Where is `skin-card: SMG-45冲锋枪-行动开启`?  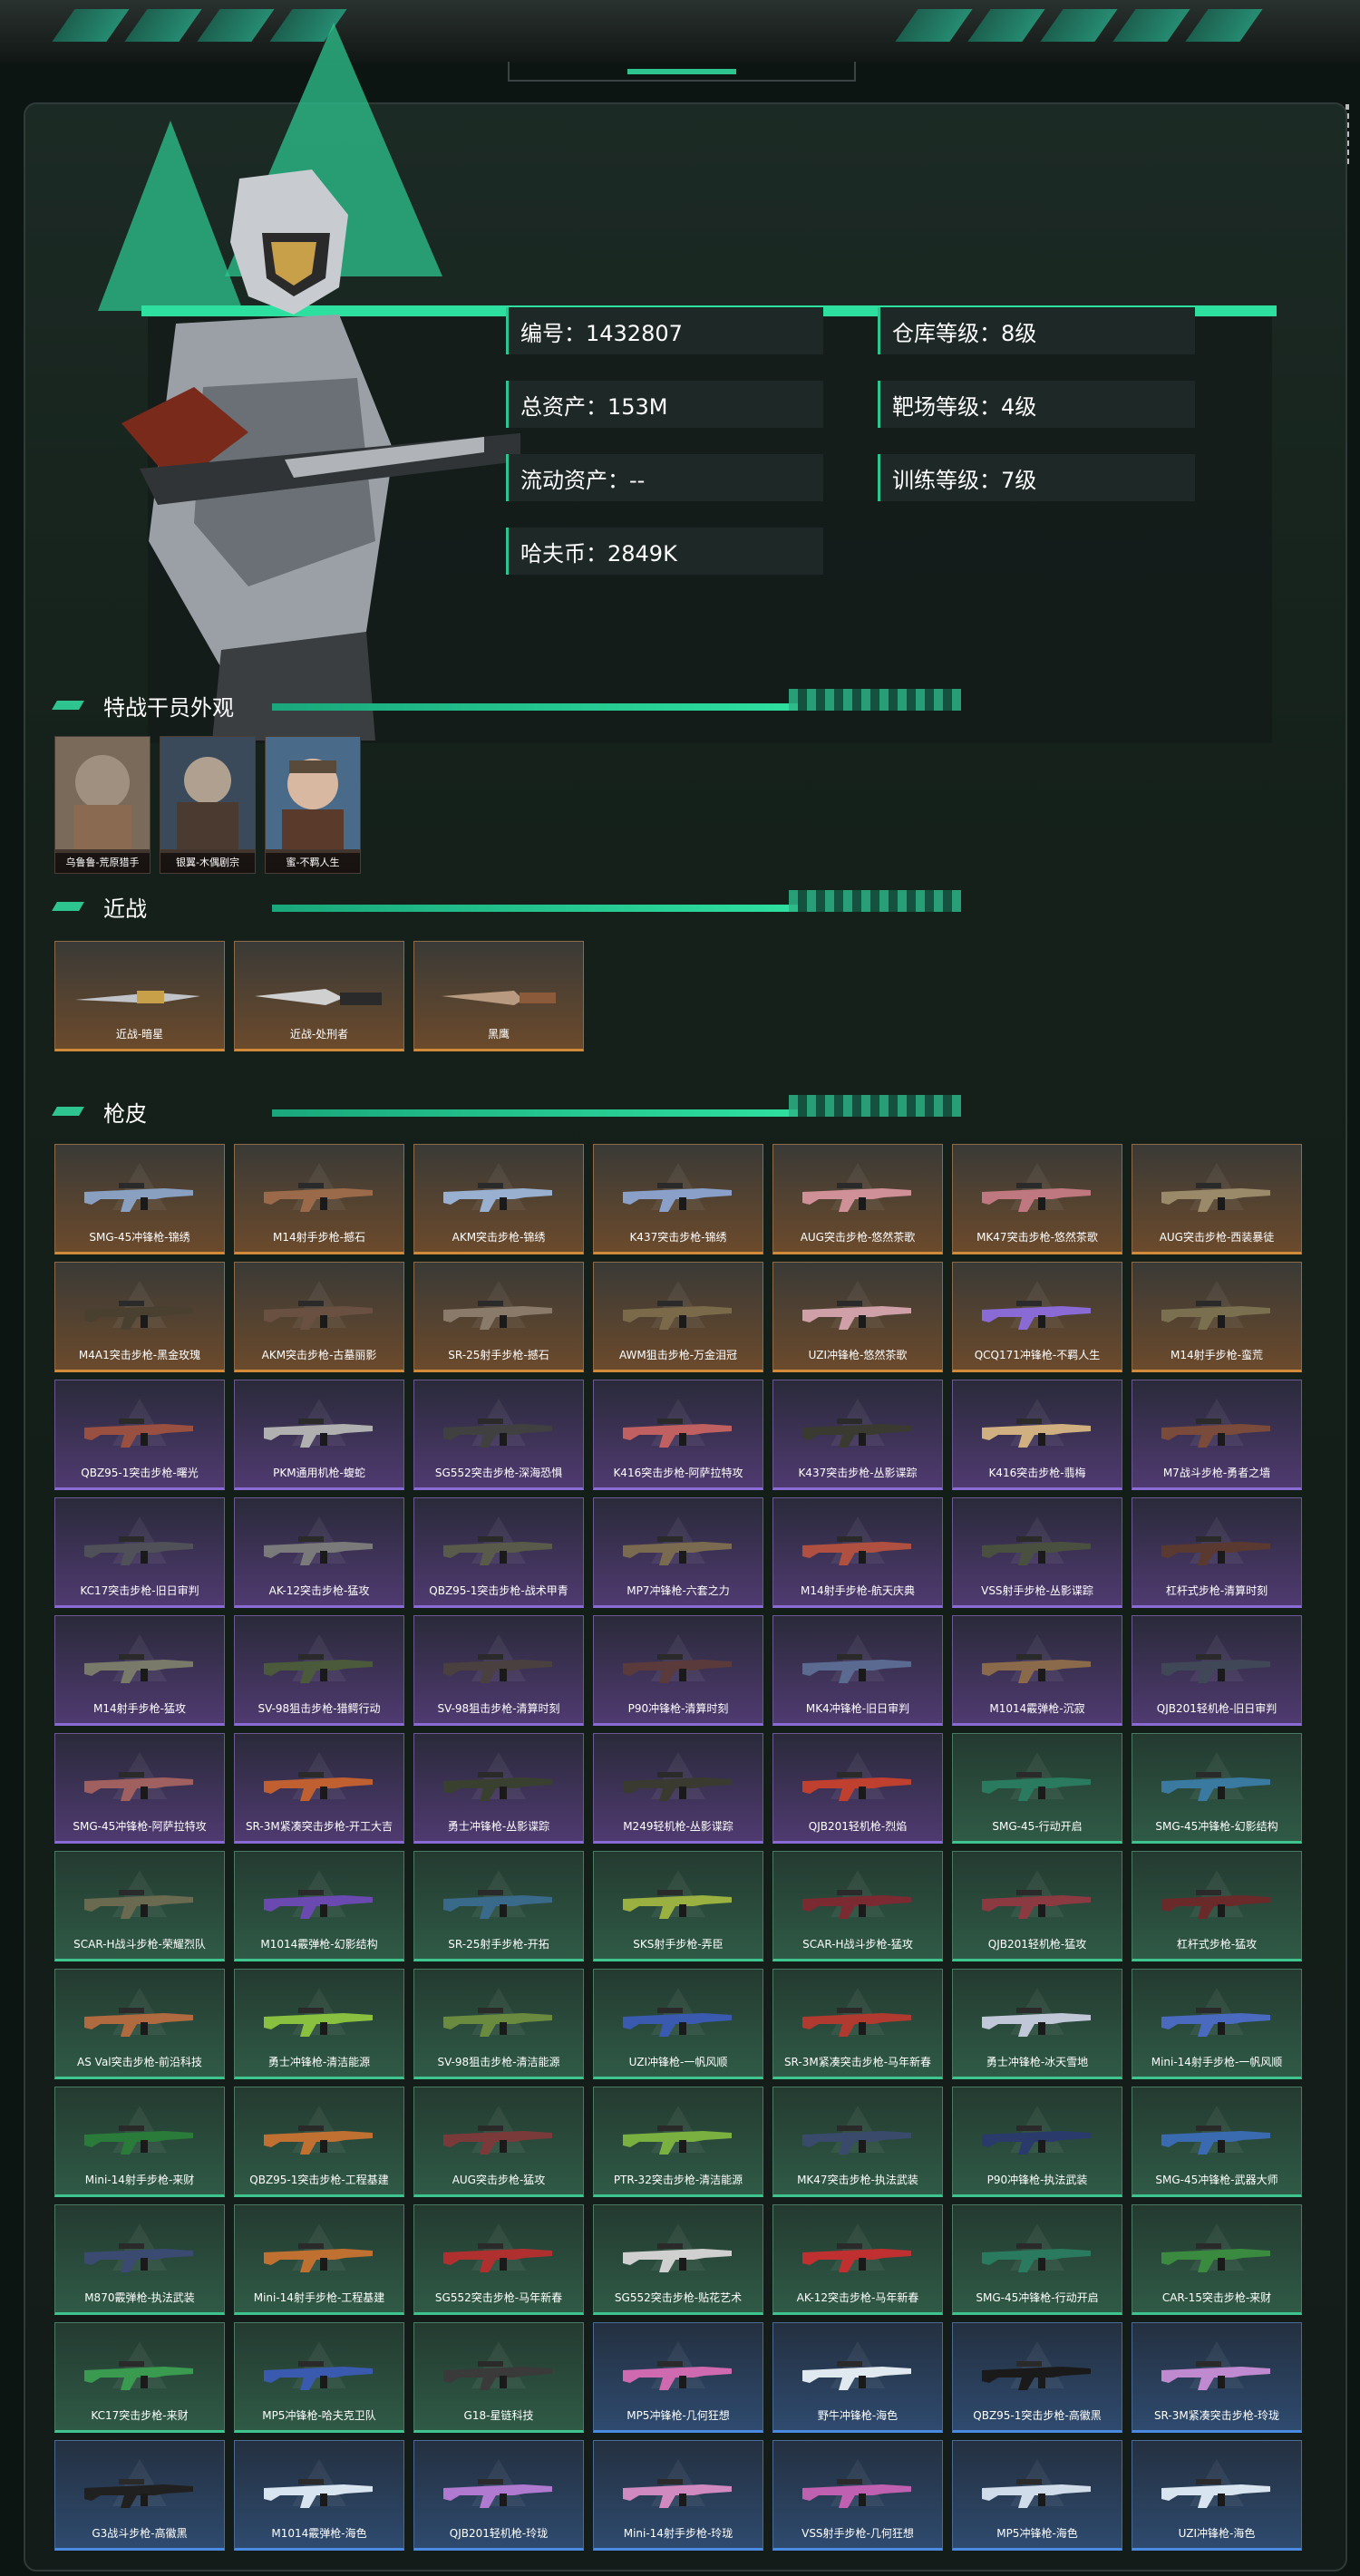 skin-card: SMG-45冲锋枪-行动开启 is located at coordinates (1037, 2259).